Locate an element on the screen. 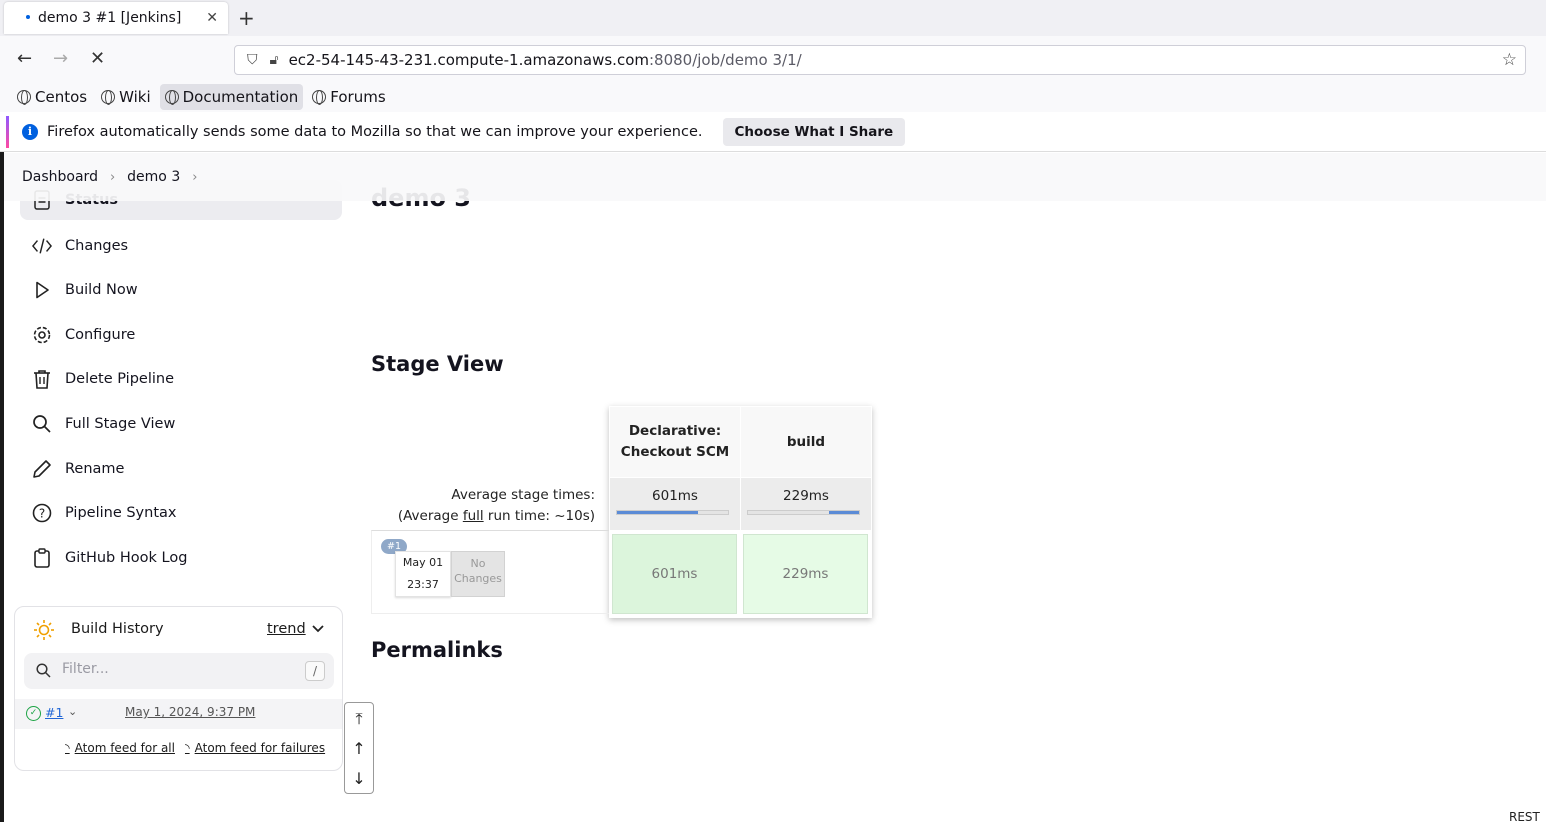 Image resolution: width=1546 pixels, height=822 pixels. atom-feed-failures-link: ◝ Atom feed for failures is located at coordinates (255, 748).